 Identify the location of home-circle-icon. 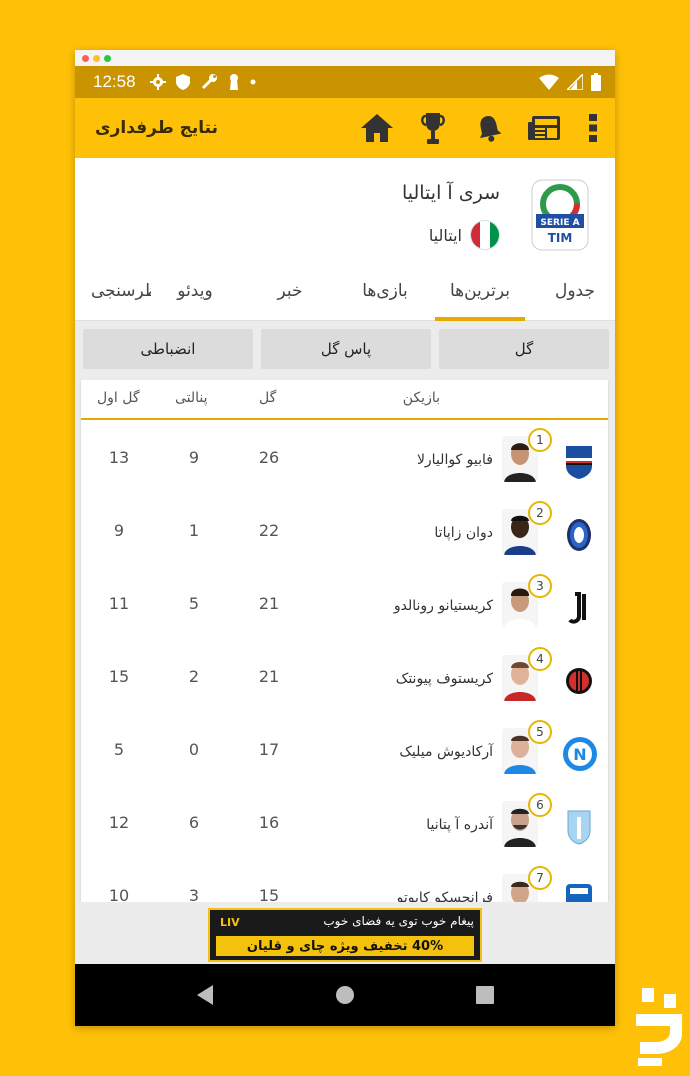
(345, 995).